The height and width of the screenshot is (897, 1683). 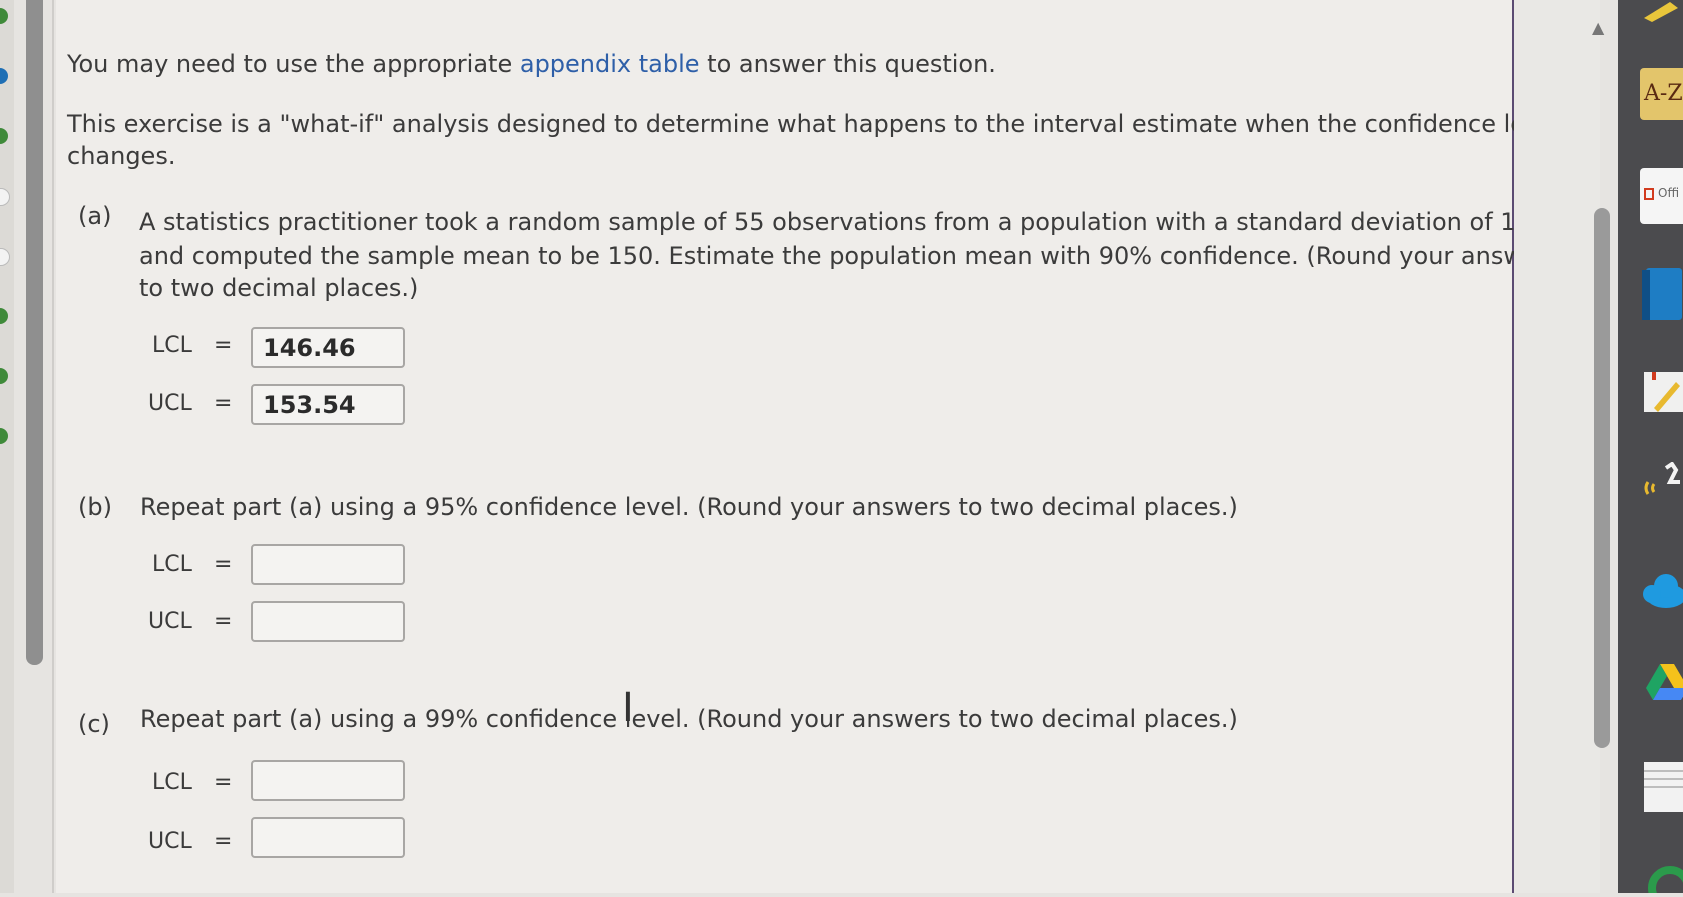 What do you see at coordinates (1649, 194) in the screenshot?
I see `office-logo-icon` at bounding box center [1649, 194].